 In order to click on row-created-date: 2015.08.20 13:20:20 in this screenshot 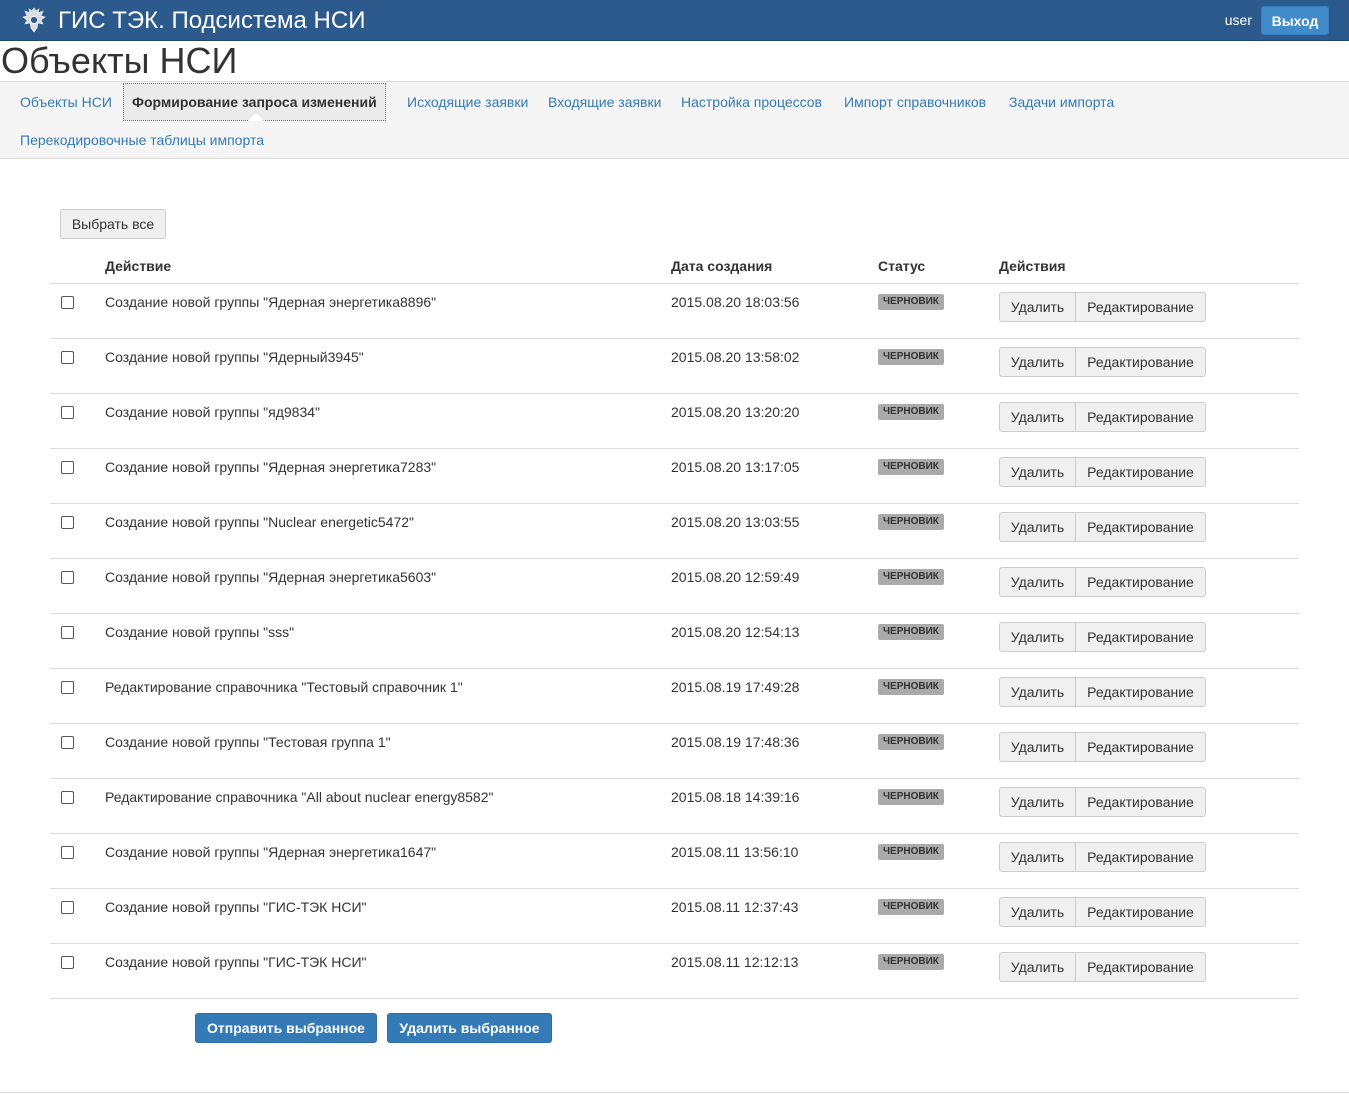, I will do `click(735, 412)`.